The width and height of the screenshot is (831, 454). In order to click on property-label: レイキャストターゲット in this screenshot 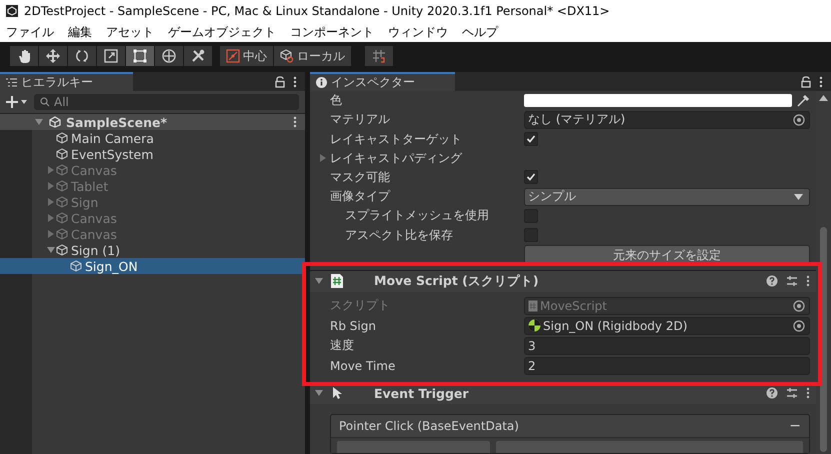, I will do `click(396, 139)`.